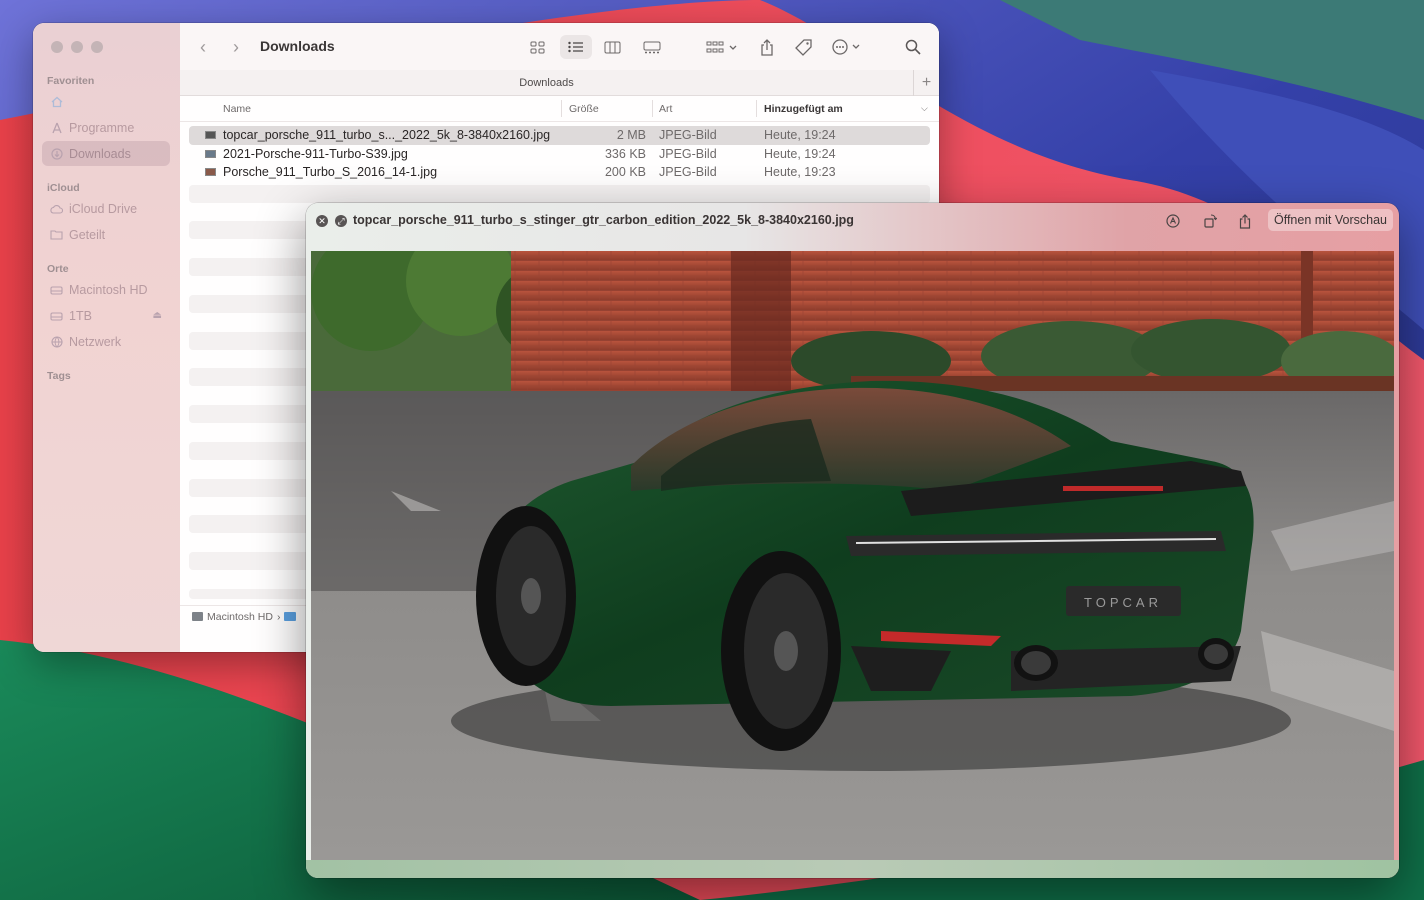 The image size is (1424, 900). I want to click on group-icon, so click(721, 46).